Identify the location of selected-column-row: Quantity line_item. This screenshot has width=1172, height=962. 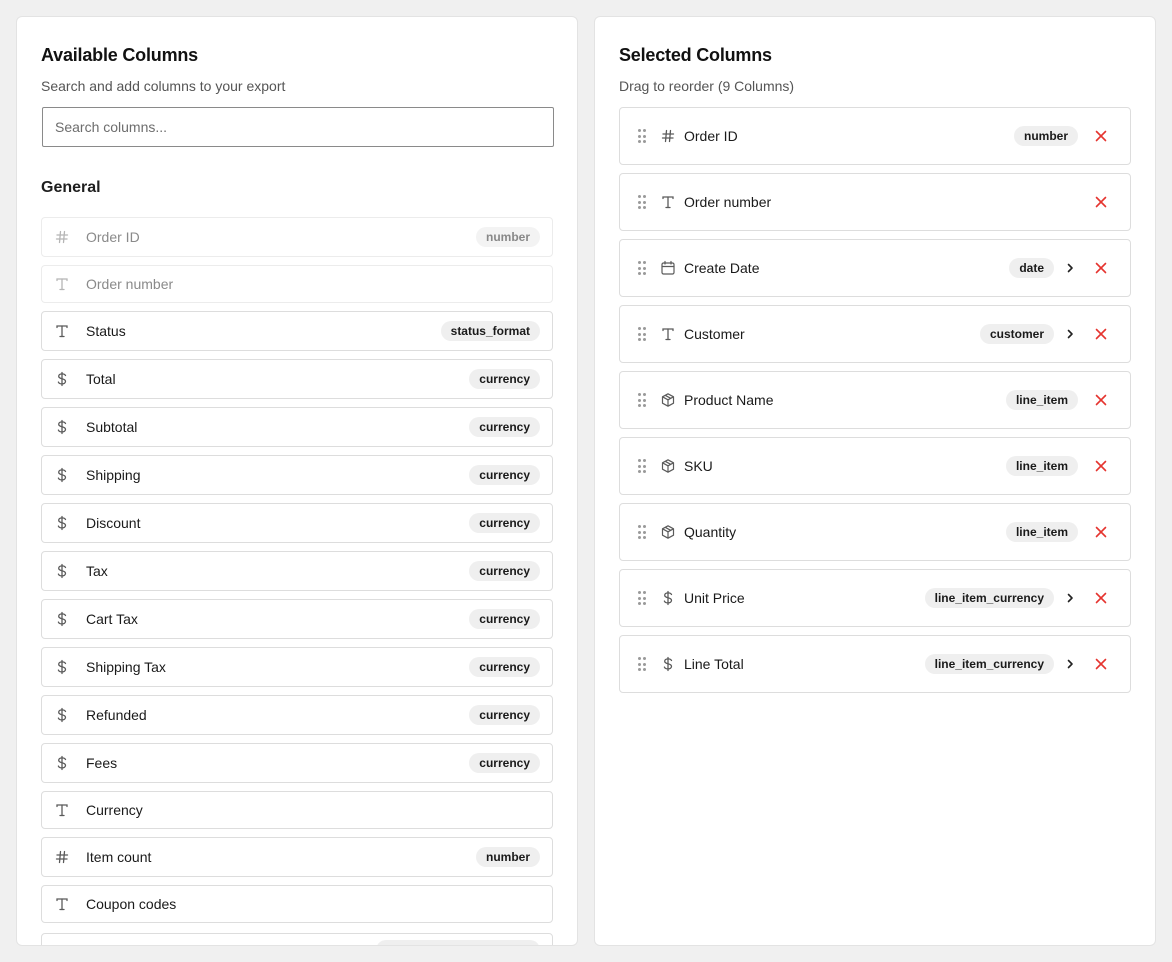
(875, 532).